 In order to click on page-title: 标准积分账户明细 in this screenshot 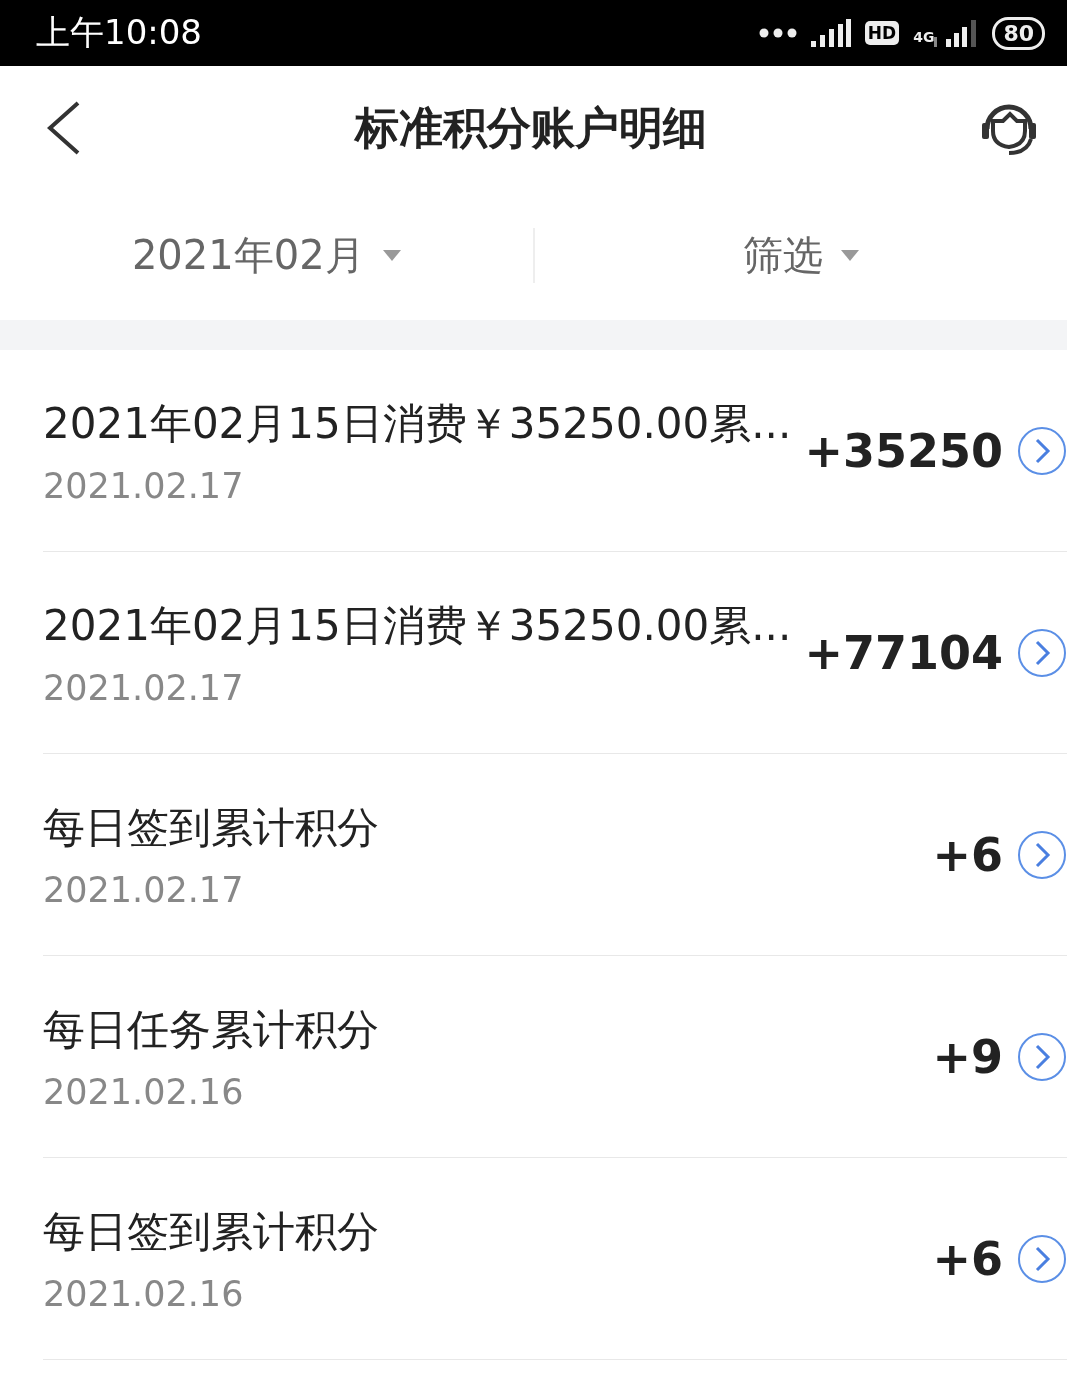, I will do `click(530, 127)`.